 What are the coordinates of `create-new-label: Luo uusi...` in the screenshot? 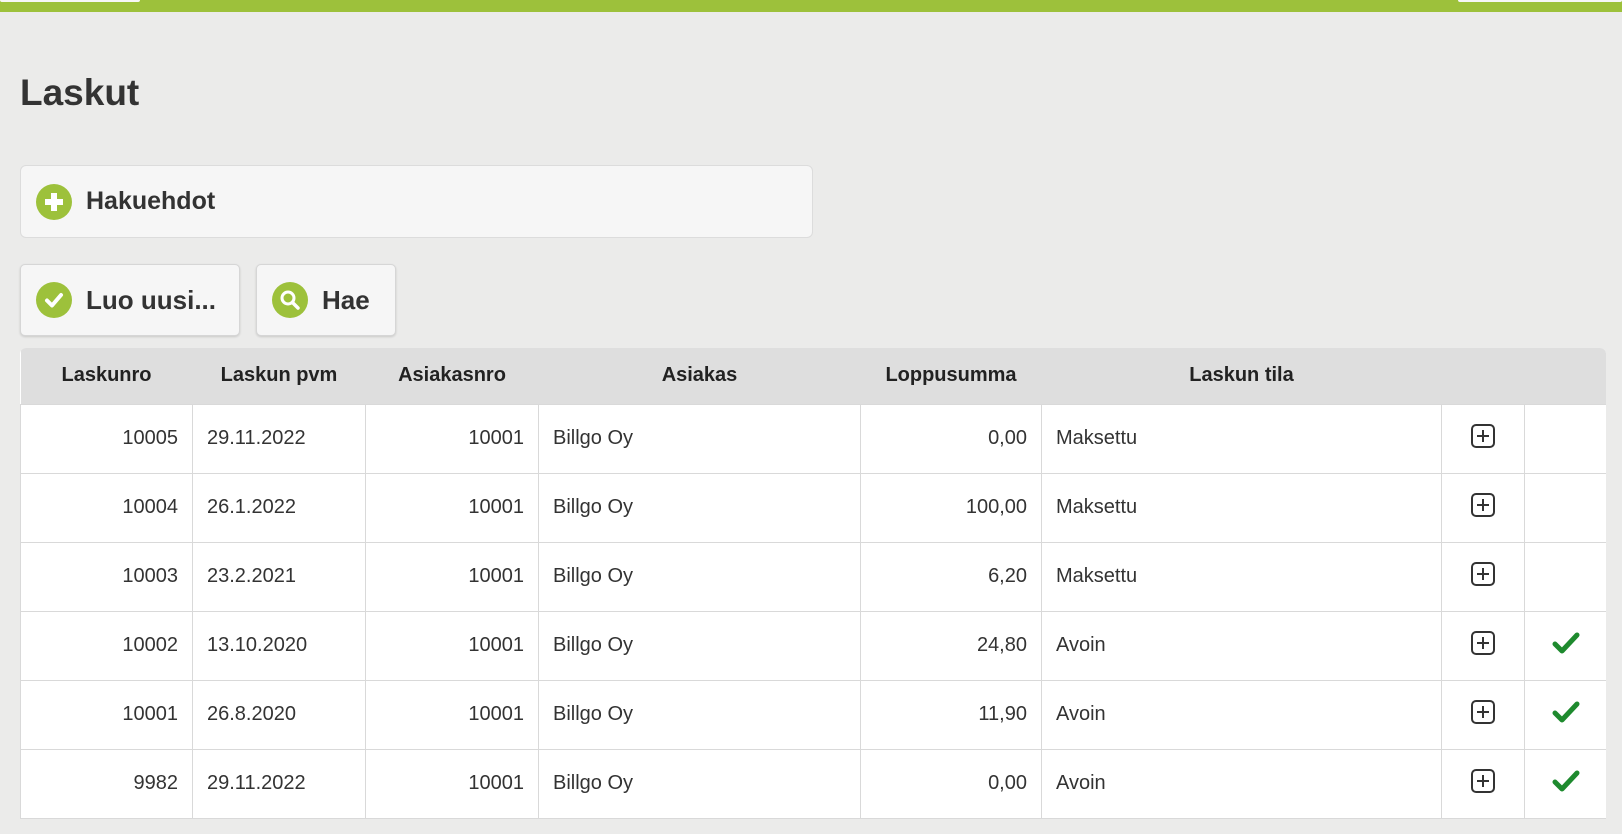 It's located at (151, 299).